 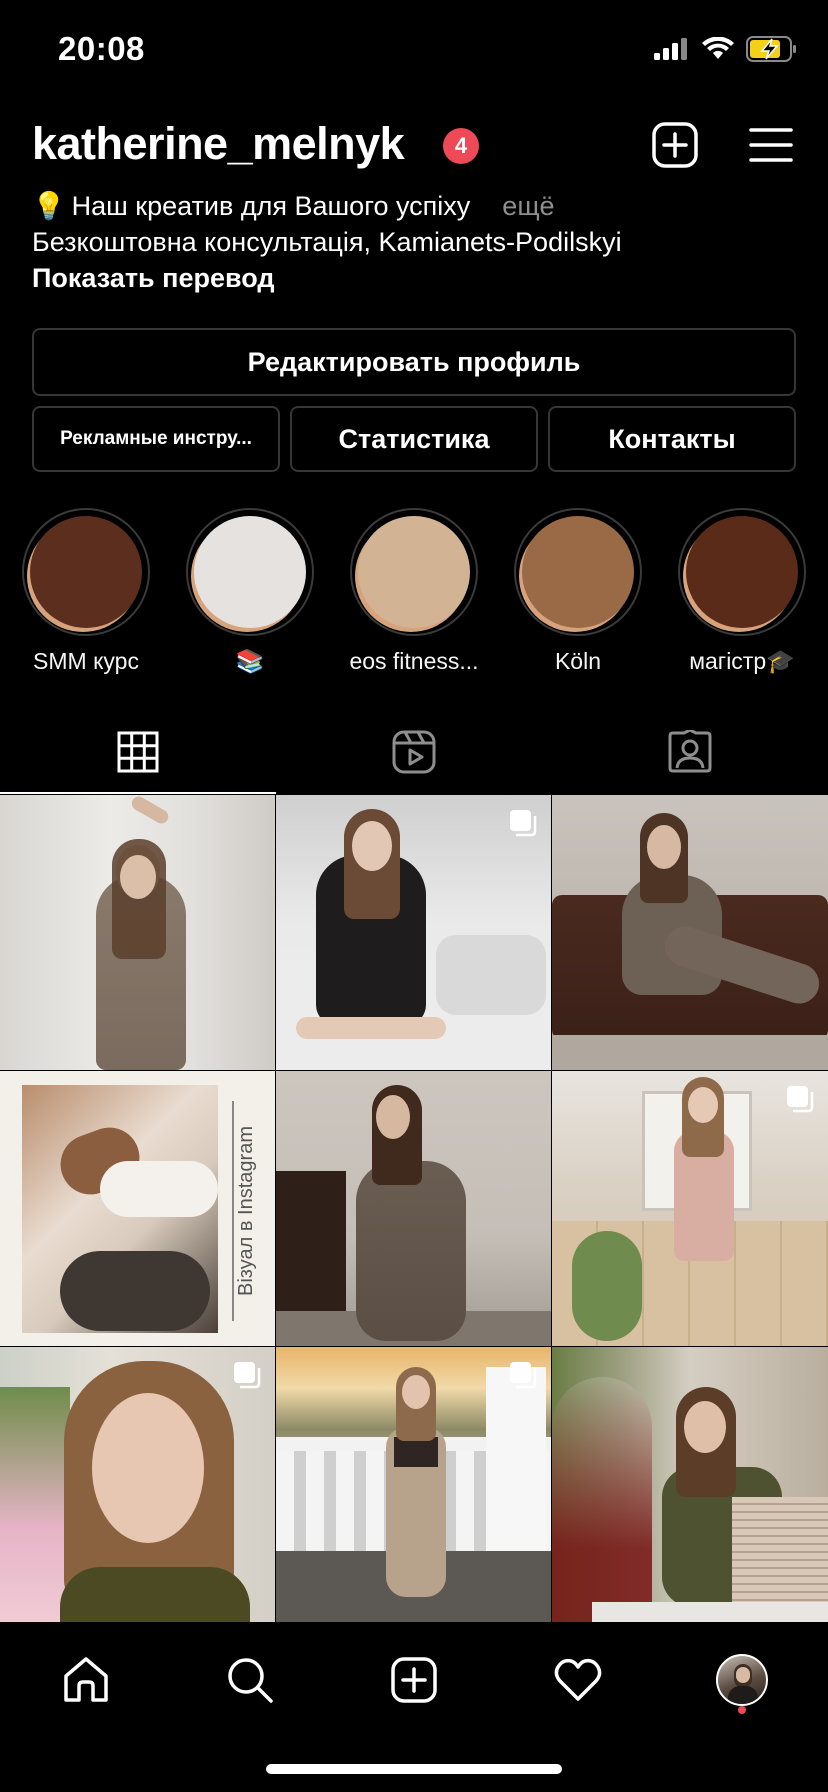 I want to click on profile-tabs, so click(x=414, y=752).